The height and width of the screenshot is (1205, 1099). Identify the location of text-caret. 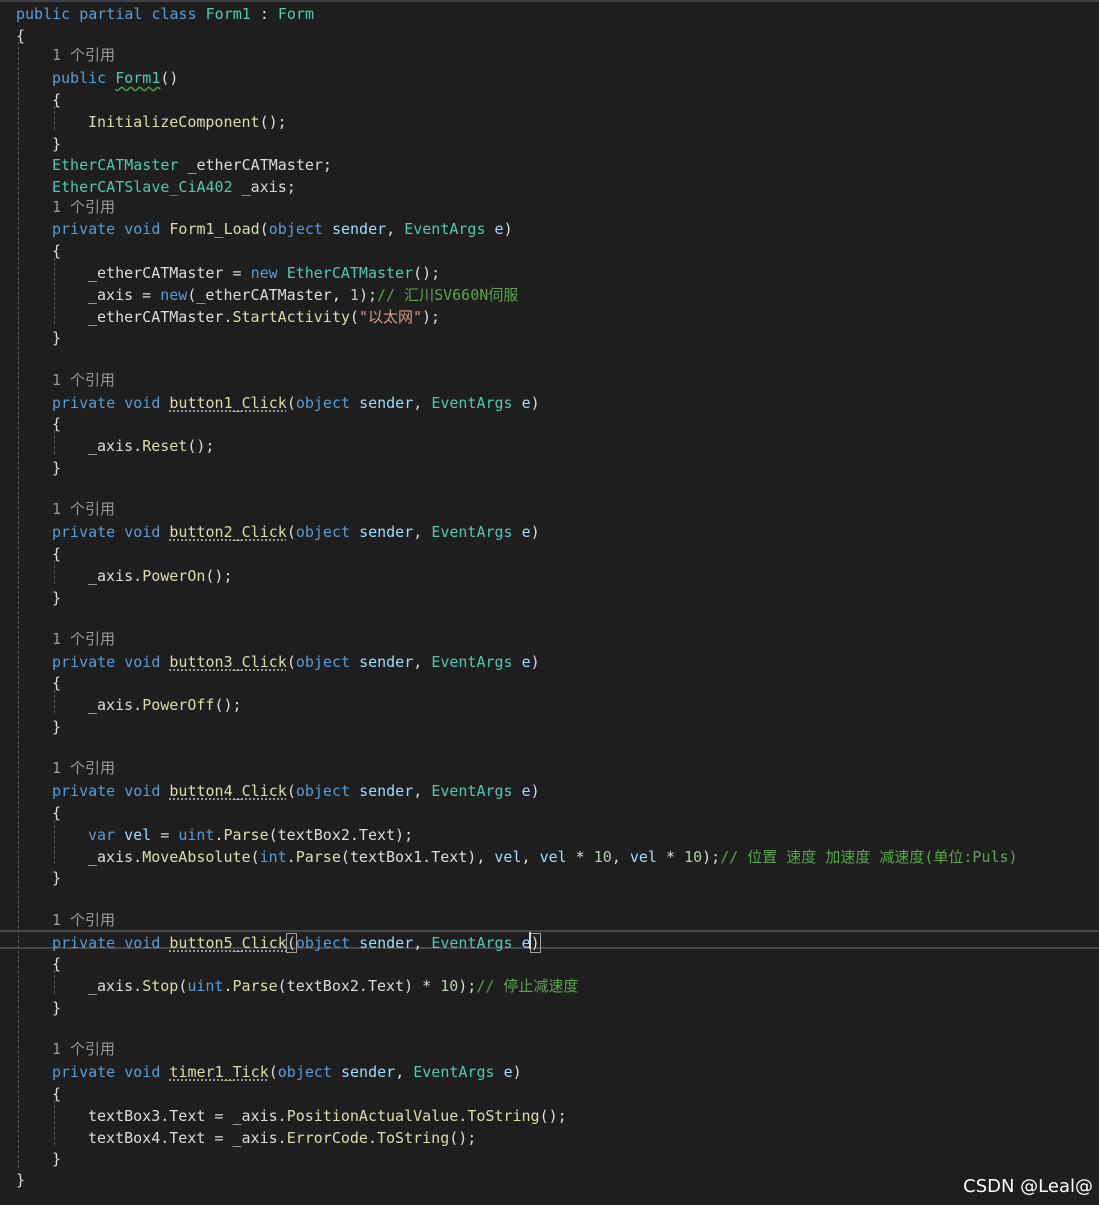
(530, 940).